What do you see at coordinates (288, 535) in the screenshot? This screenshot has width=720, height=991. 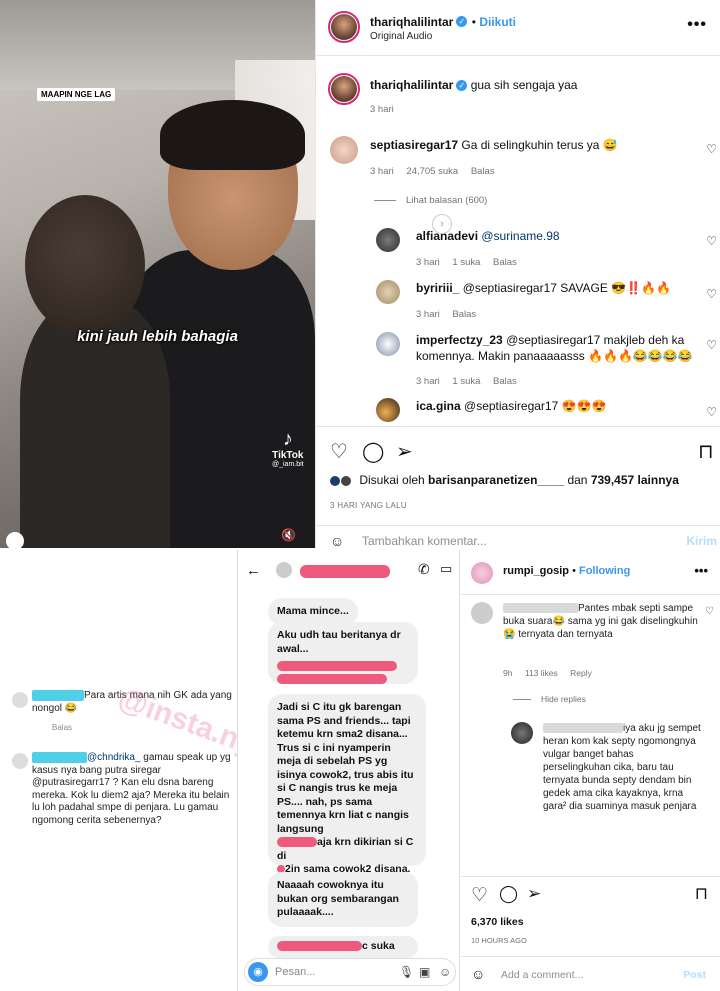 I see `mute-icon: 🔇` at bounding box center [288, 535].